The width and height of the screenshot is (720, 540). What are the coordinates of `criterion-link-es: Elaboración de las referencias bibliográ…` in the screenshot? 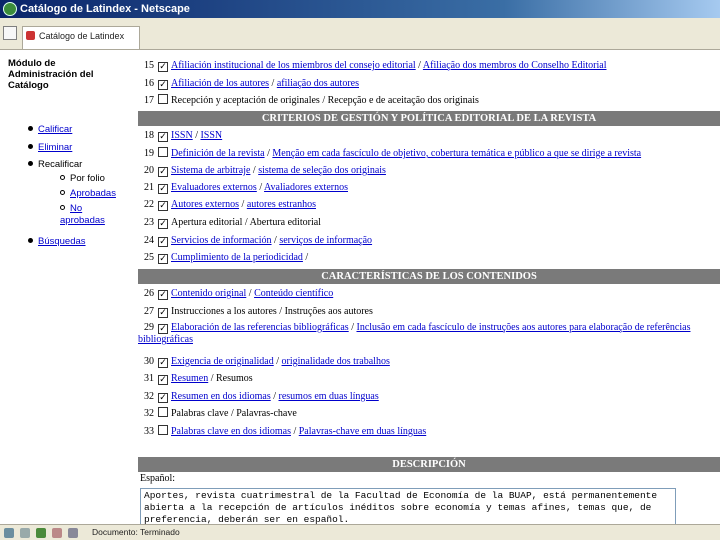 It's located at (260, 327).